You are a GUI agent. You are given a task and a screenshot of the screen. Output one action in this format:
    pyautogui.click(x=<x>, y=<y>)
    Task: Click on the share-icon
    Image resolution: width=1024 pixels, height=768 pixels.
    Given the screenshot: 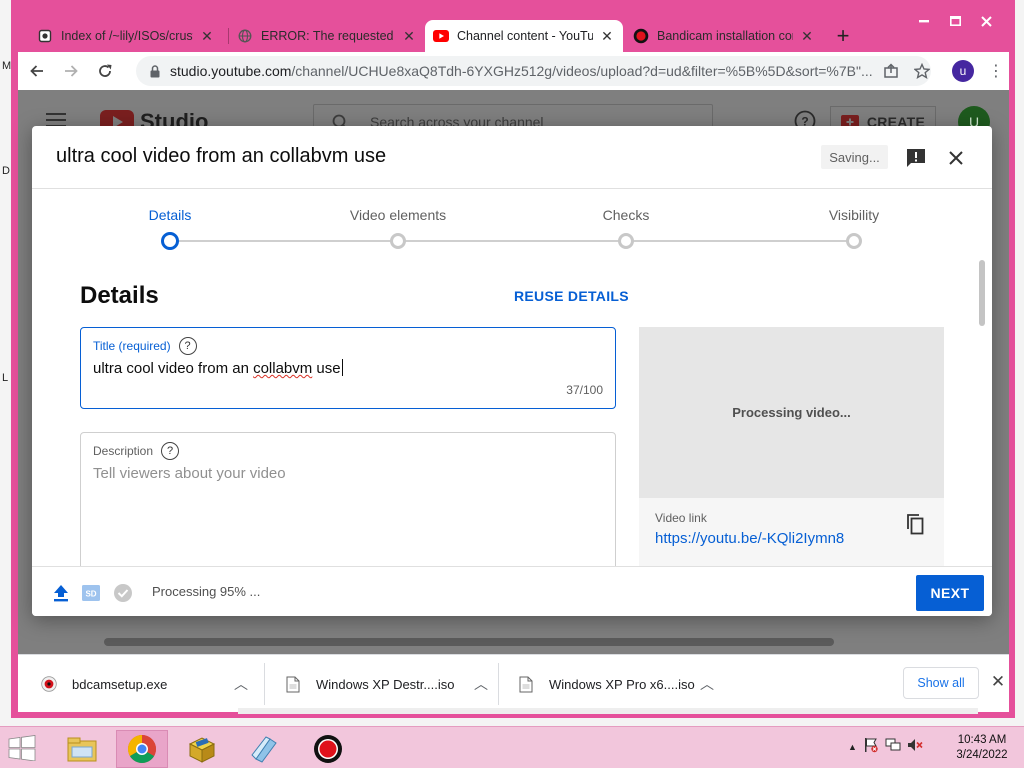 What is the action you would take?
    pyautogui.click(x=891, y=71)
    